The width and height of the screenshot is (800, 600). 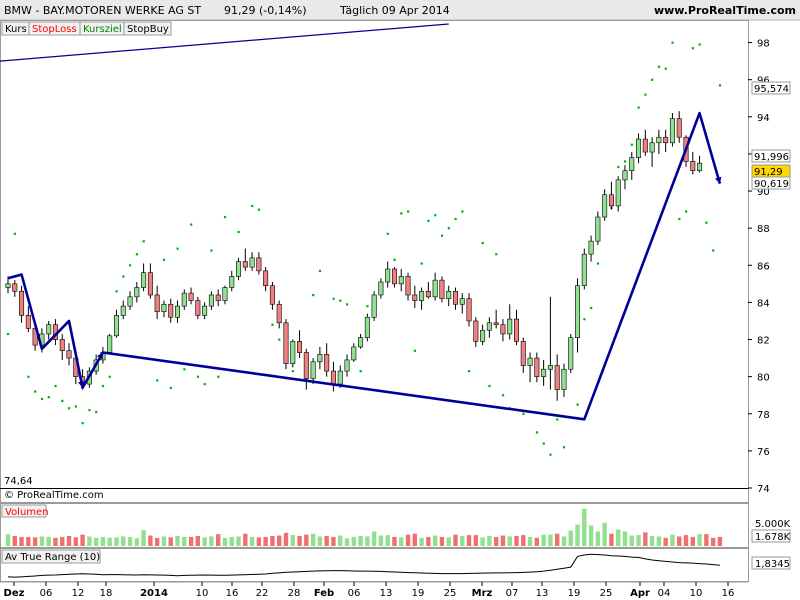 What do you see at coordinates (262, 593) in the screenshot?
I see `date-tick-label: 22` at bounding box center [262, 593].